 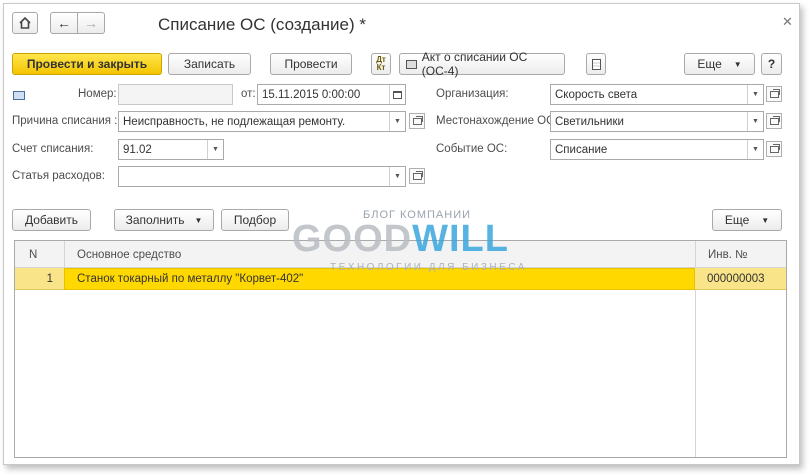 I want to click on more-menu-button: Еще ▼, so click(x=719, y=64).